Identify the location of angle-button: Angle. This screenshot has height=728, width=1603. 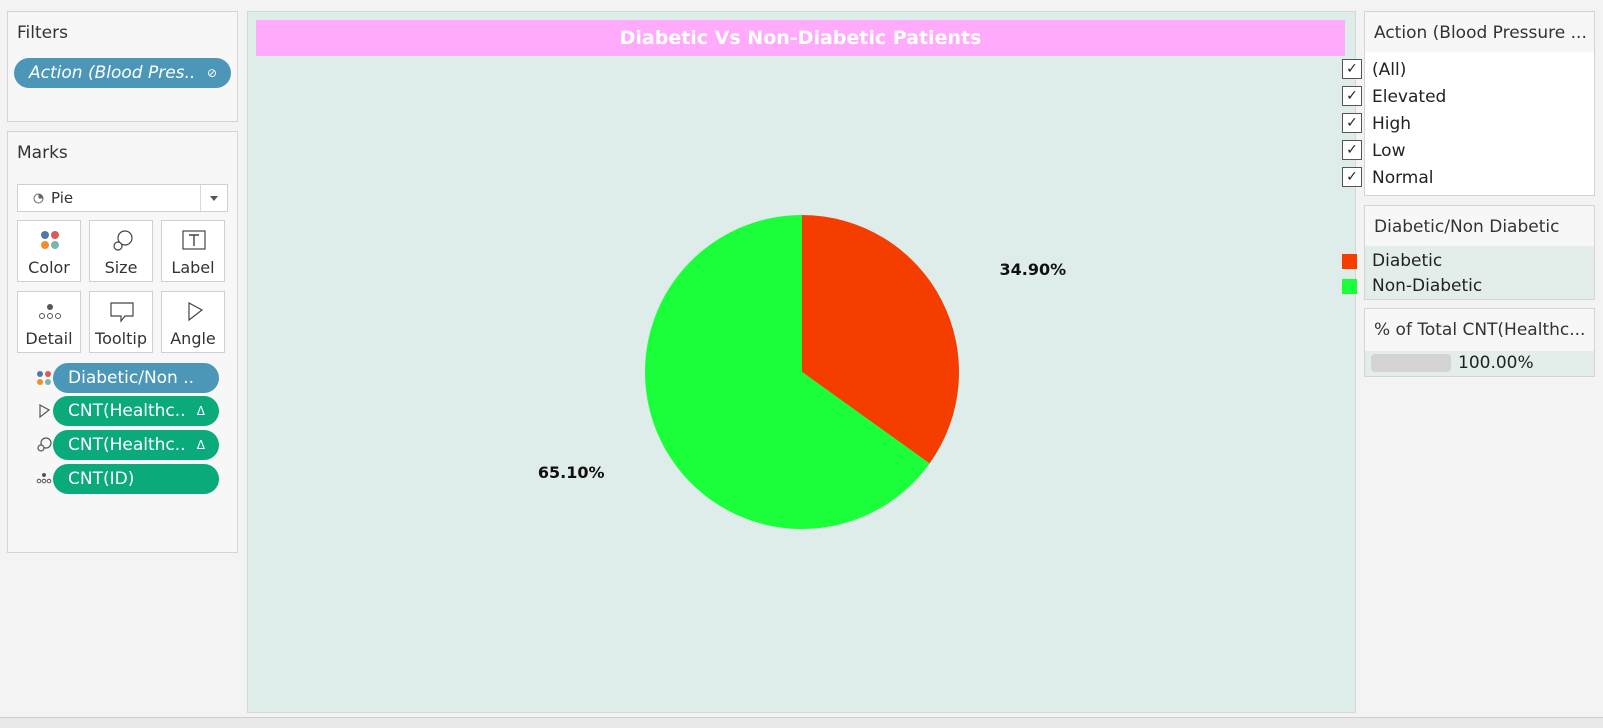
(193, 322).